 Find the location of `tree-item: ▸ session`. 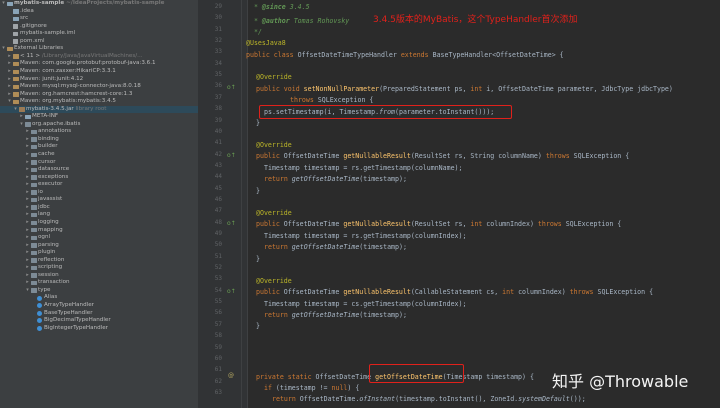

tree-item: ▸ session is located at coordinates (99, 276).